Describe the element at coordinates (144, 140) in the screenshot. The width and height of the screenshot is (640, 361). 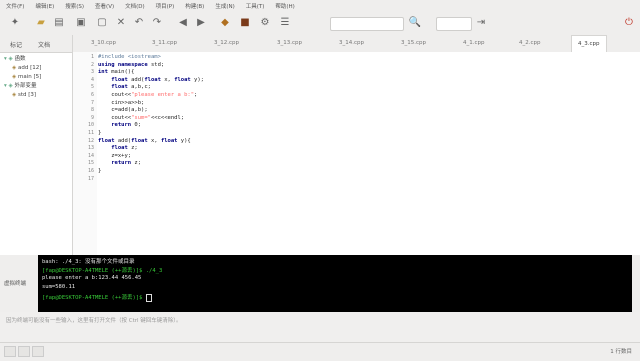
I see `code-line: float add(float x, float y){` at that location.